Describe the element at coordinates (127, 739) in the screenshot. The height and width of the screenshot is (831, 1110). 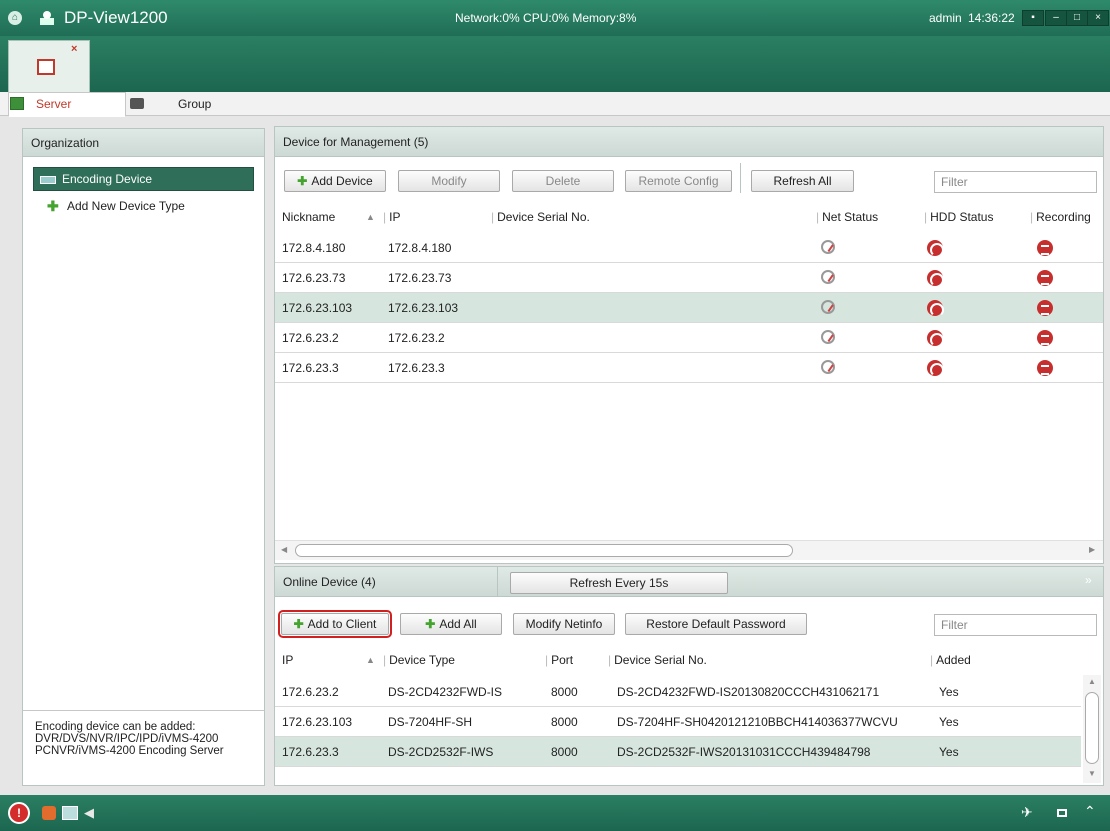
I see `info-line: DVR/DVS/NVR/IPC/IPD/iVMS-4200` at that location.